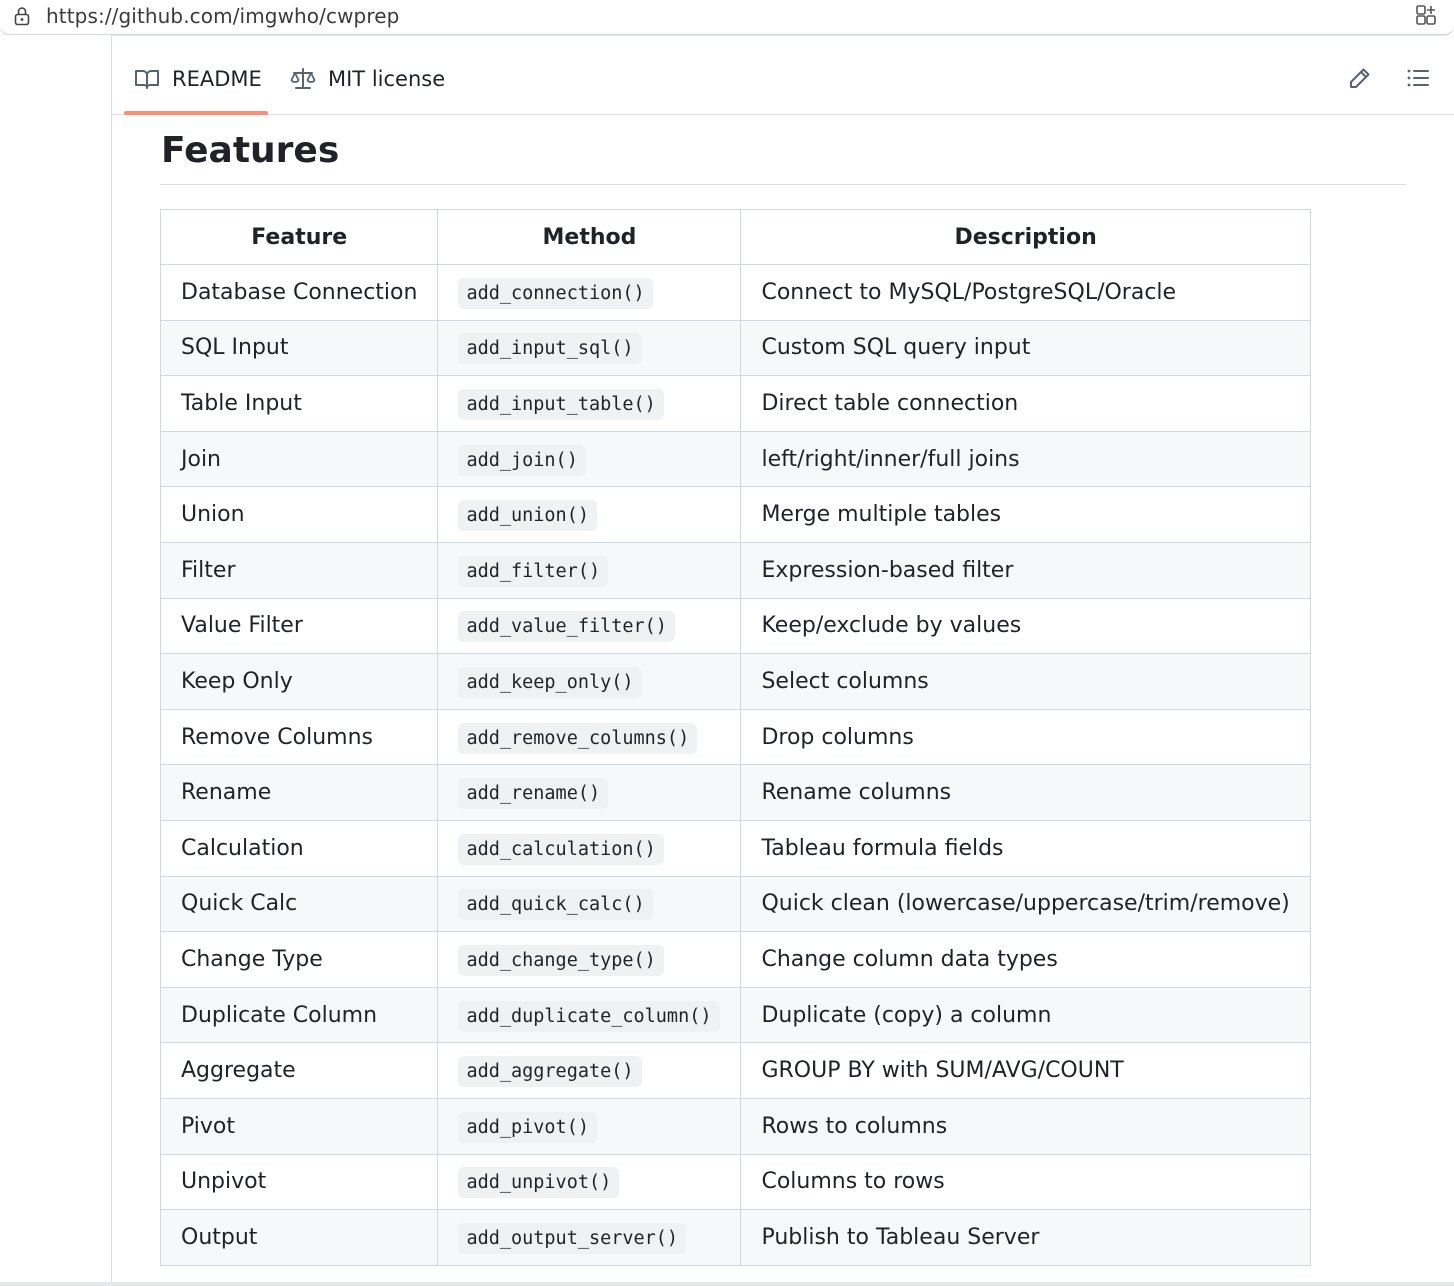  What do you see at coordinates (555, 293) in the screenshot?
I see `method-code: add_connection()` at bounding box center [555, 293].